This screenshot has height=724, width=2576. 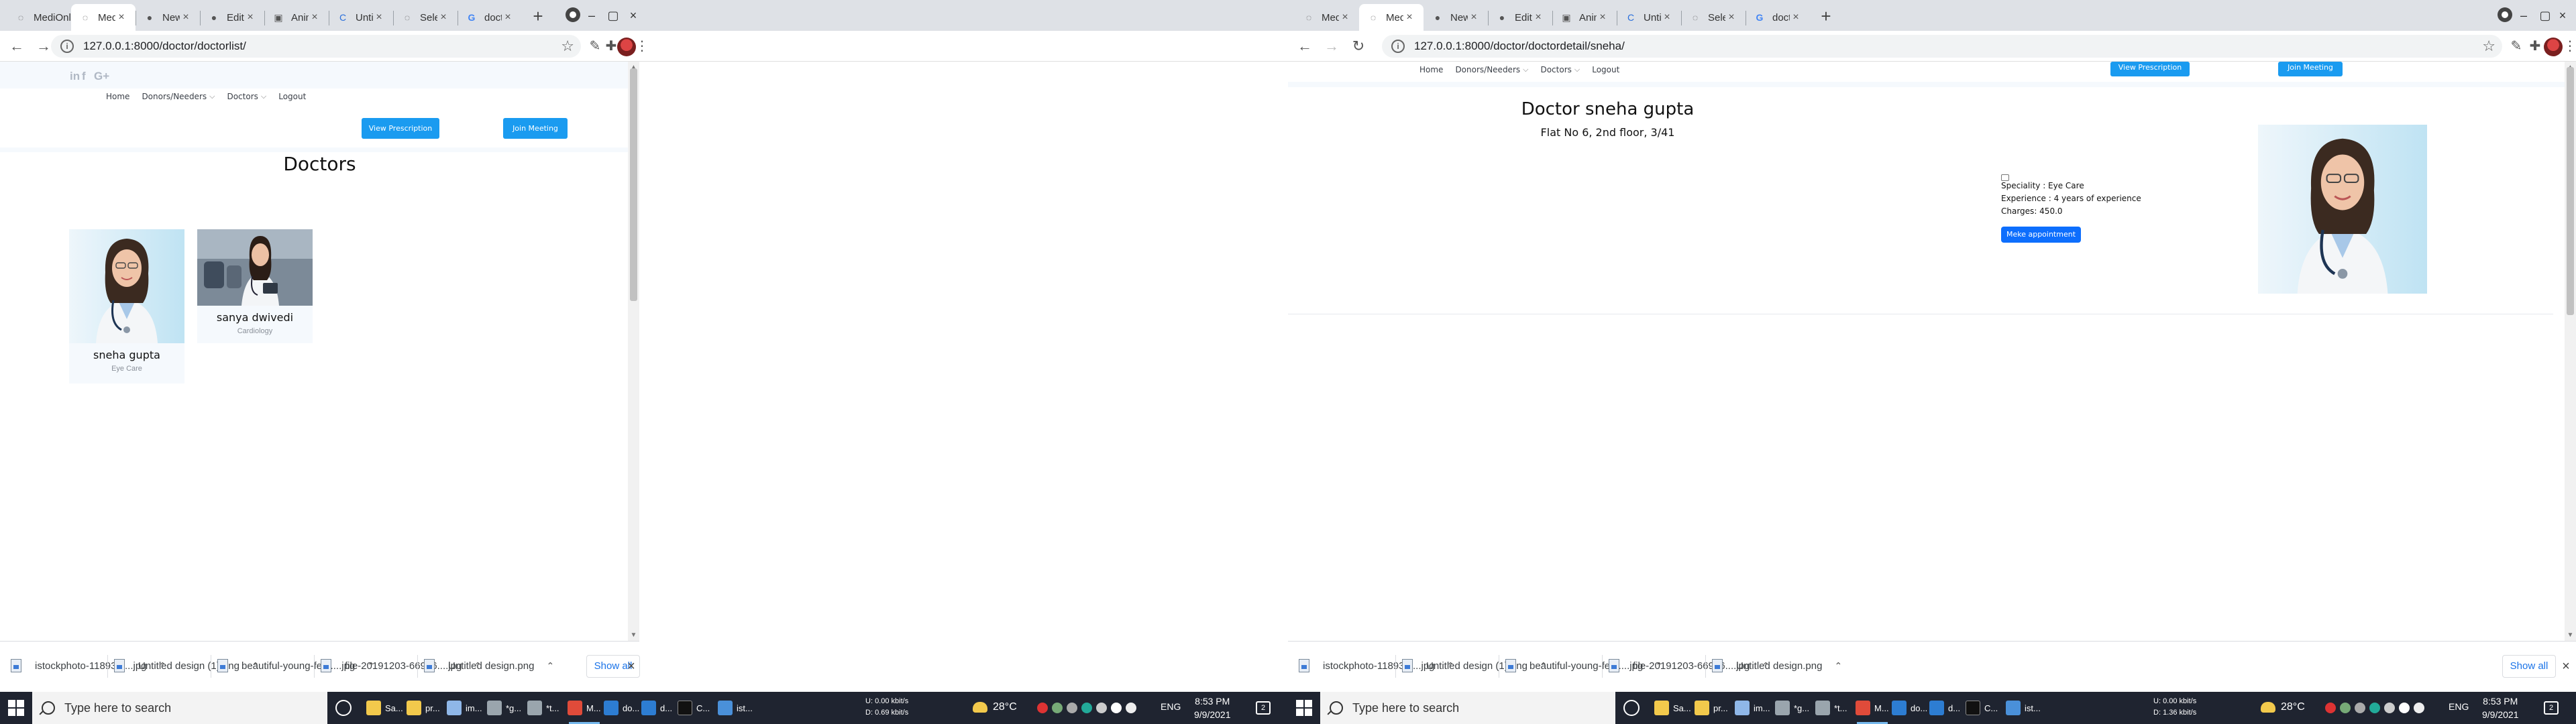 What do you see at coordinates (117, 96) in the screenshot?
I see `nav-home: Home` at bounding box center [117, 96].